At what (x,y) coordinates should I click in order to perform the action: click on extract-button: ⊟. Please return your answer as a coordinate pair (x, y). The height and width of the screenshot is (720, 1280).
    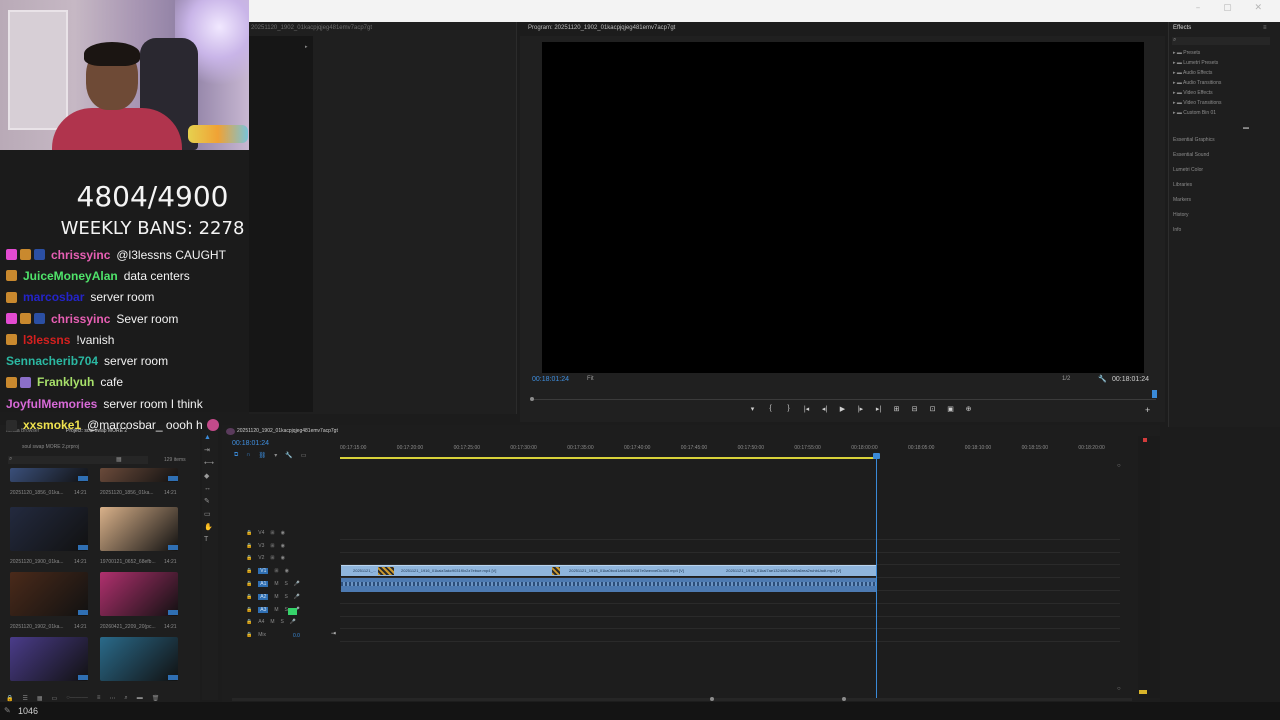
    Looking at the image, I should click on (914, 409).